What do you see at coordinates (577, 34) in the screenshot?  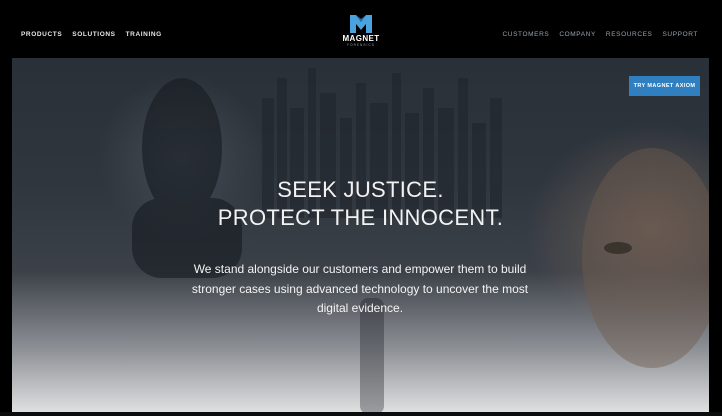 I see `nav-company: COMPANY` at bounding box center [577, 34].